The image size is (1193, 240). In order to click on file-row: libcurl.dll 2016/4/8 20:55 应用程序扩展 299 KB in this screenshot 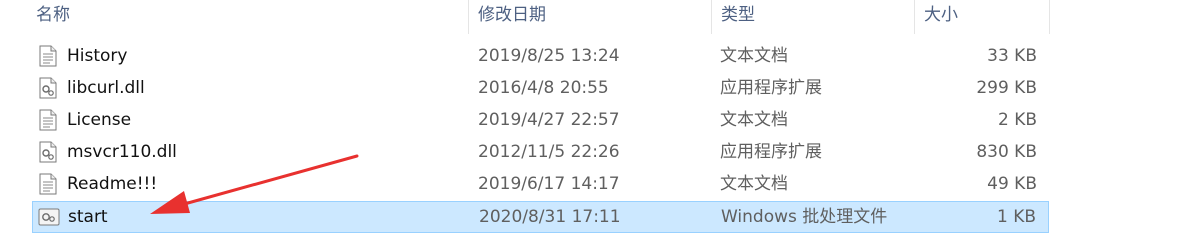, I will do `click(540, 89)`.